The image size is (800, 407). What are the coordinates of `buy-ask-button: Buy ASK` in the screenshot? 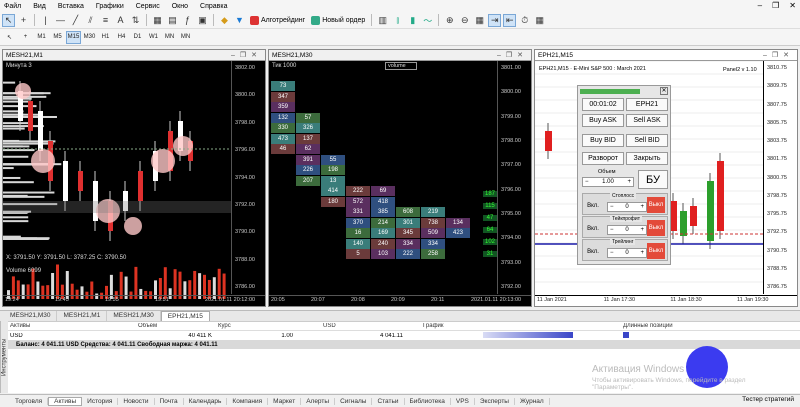 It's located at (603, 120).